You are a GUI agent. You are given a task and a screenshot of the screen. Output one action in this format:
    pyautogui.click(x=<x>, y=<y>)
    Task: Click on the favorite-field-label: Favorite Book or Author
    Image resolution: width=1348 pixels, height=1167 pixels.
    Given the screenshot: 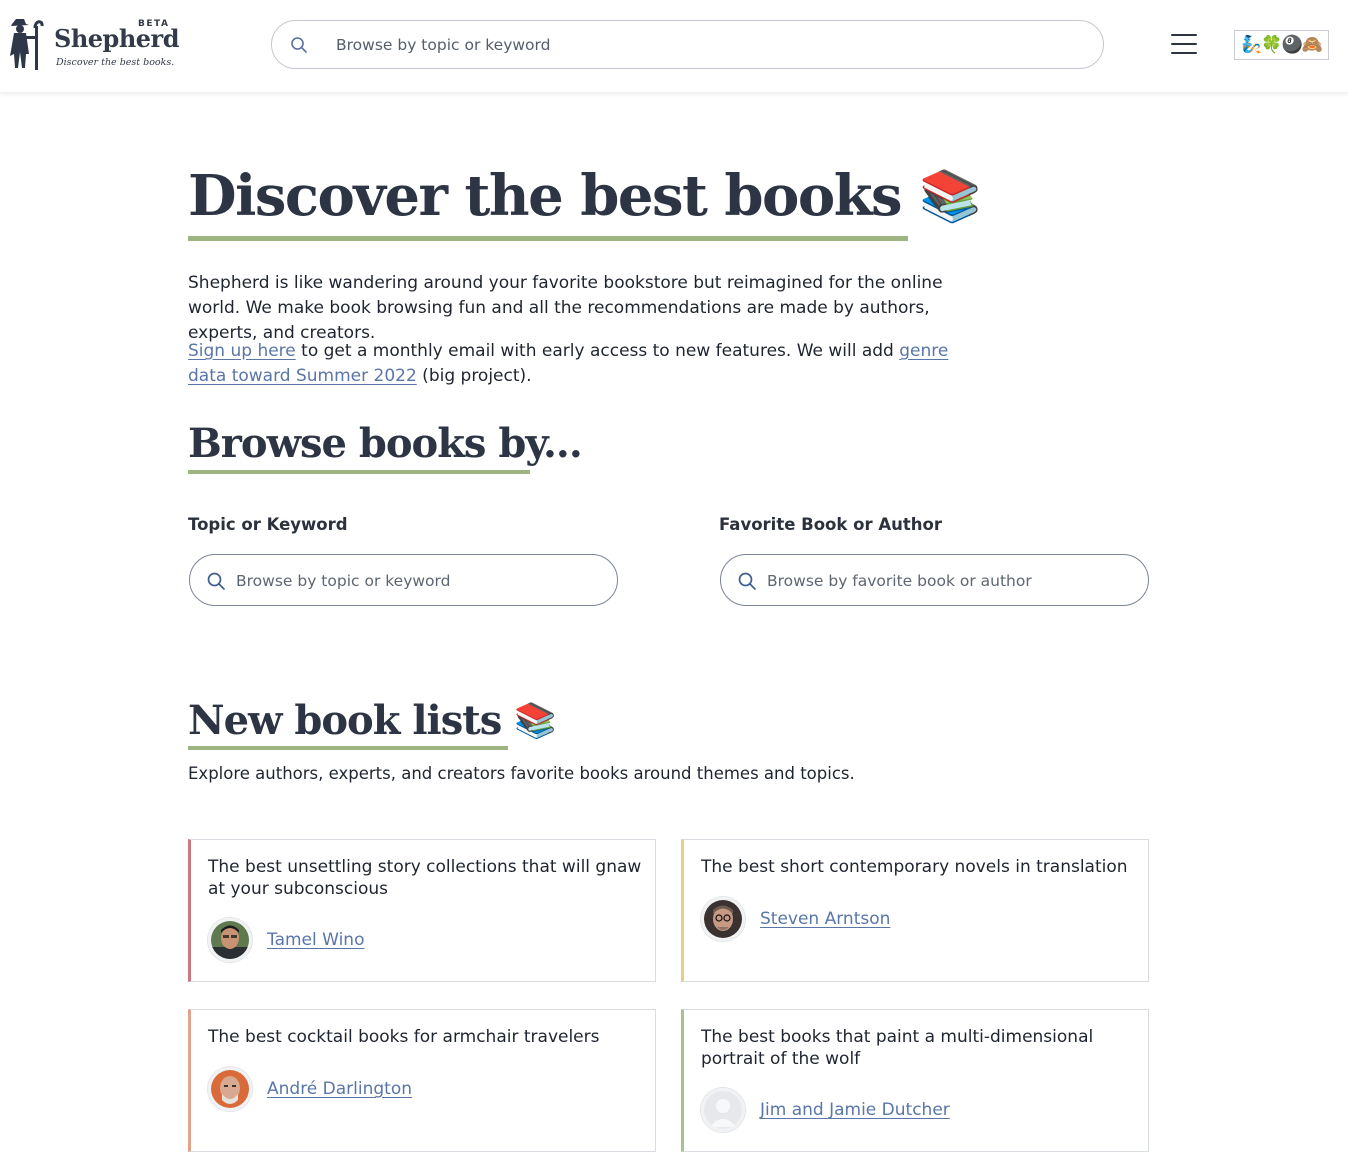 What is the action you would take?
    pyautogui.click(x=830, y=524)
    